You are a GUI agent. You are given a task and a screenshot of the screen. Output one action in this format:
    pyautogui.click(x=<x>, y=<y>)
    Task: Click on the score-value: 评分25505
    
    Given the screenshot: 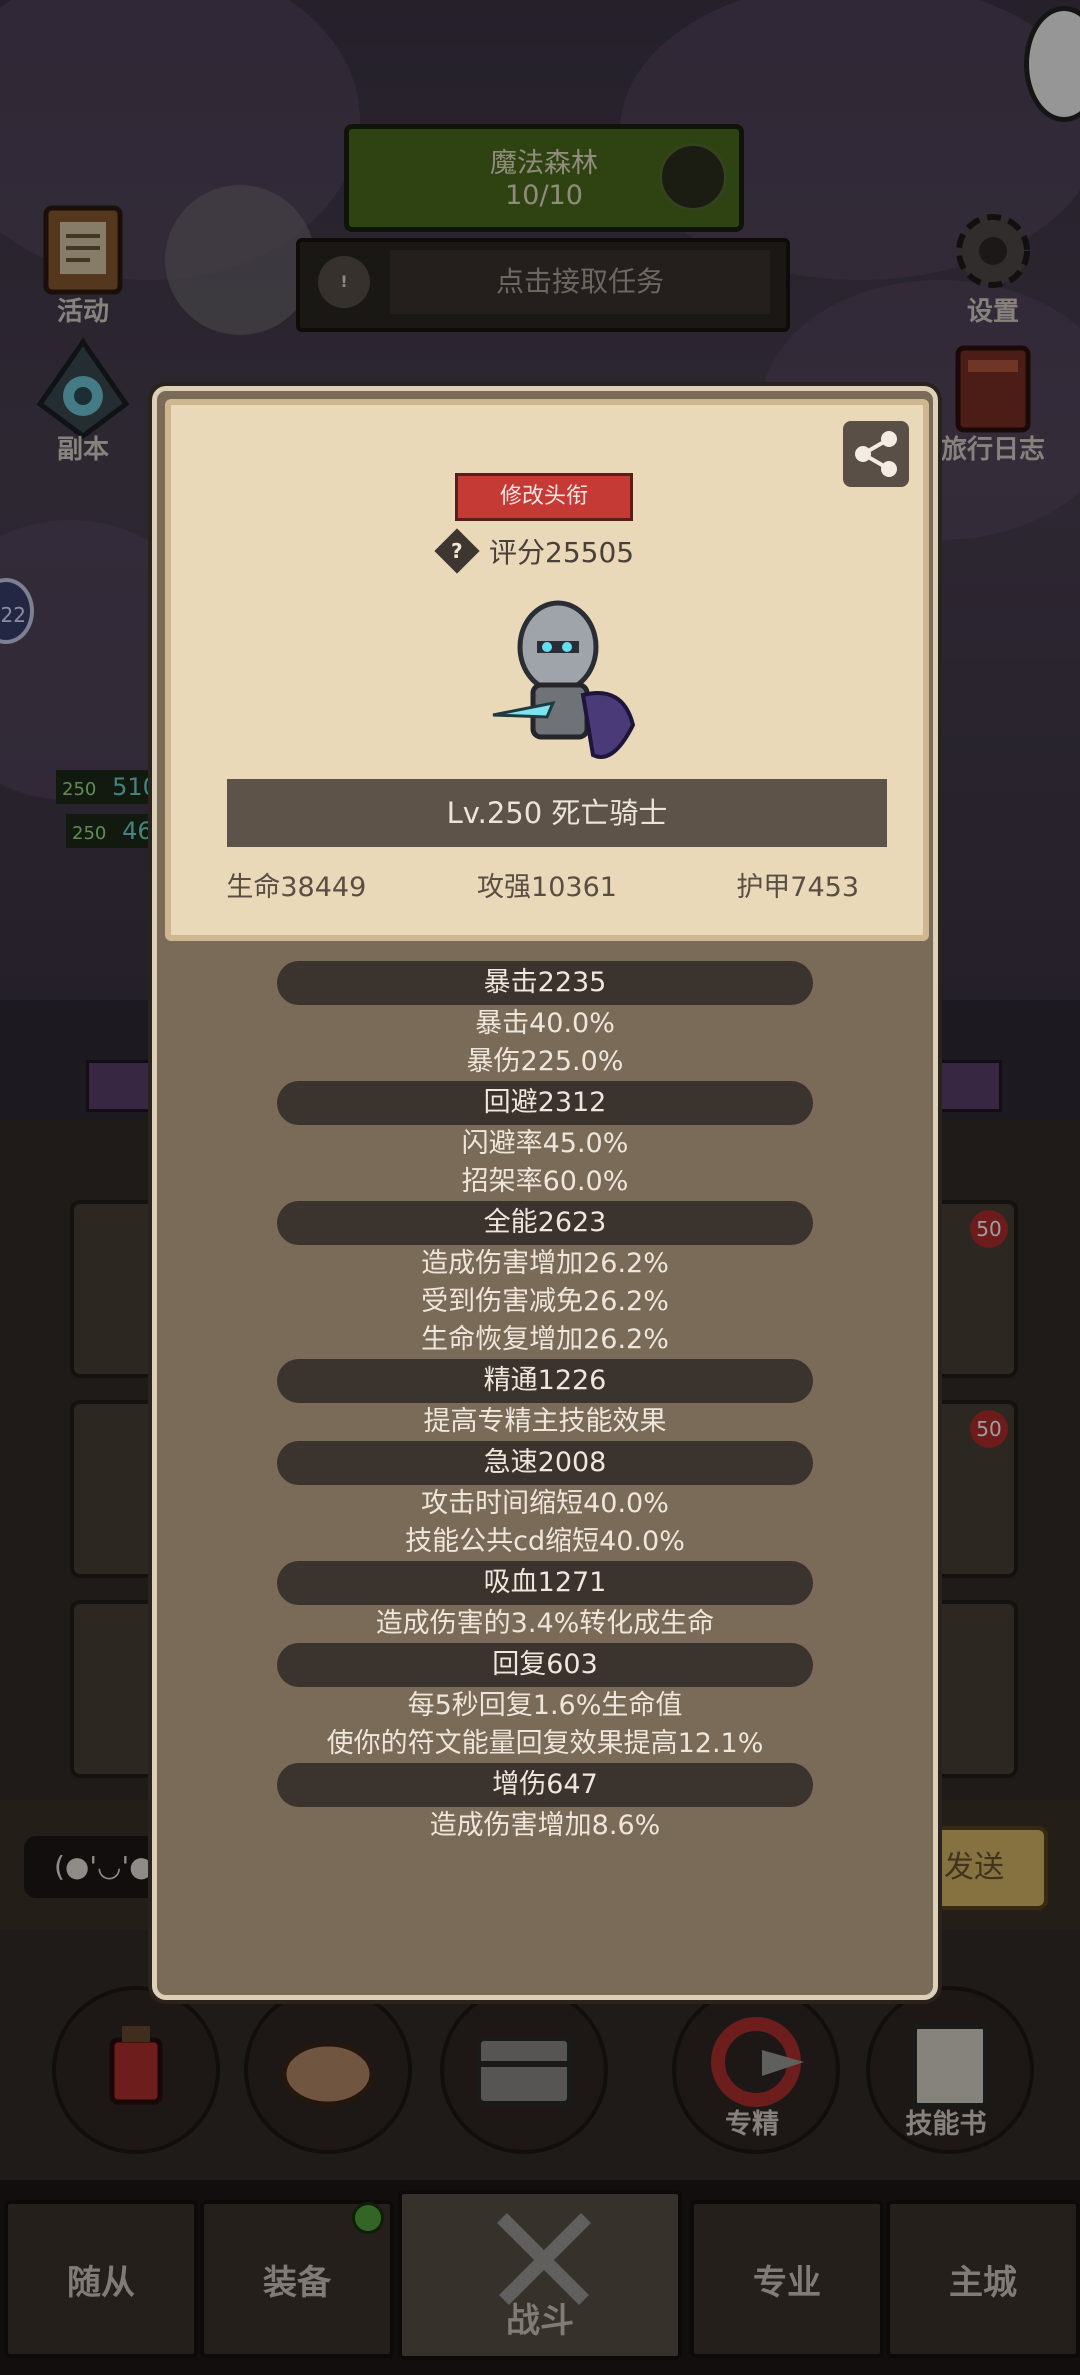 What is the action you would take?
    pyautogui.click(x=562, y=552)
    